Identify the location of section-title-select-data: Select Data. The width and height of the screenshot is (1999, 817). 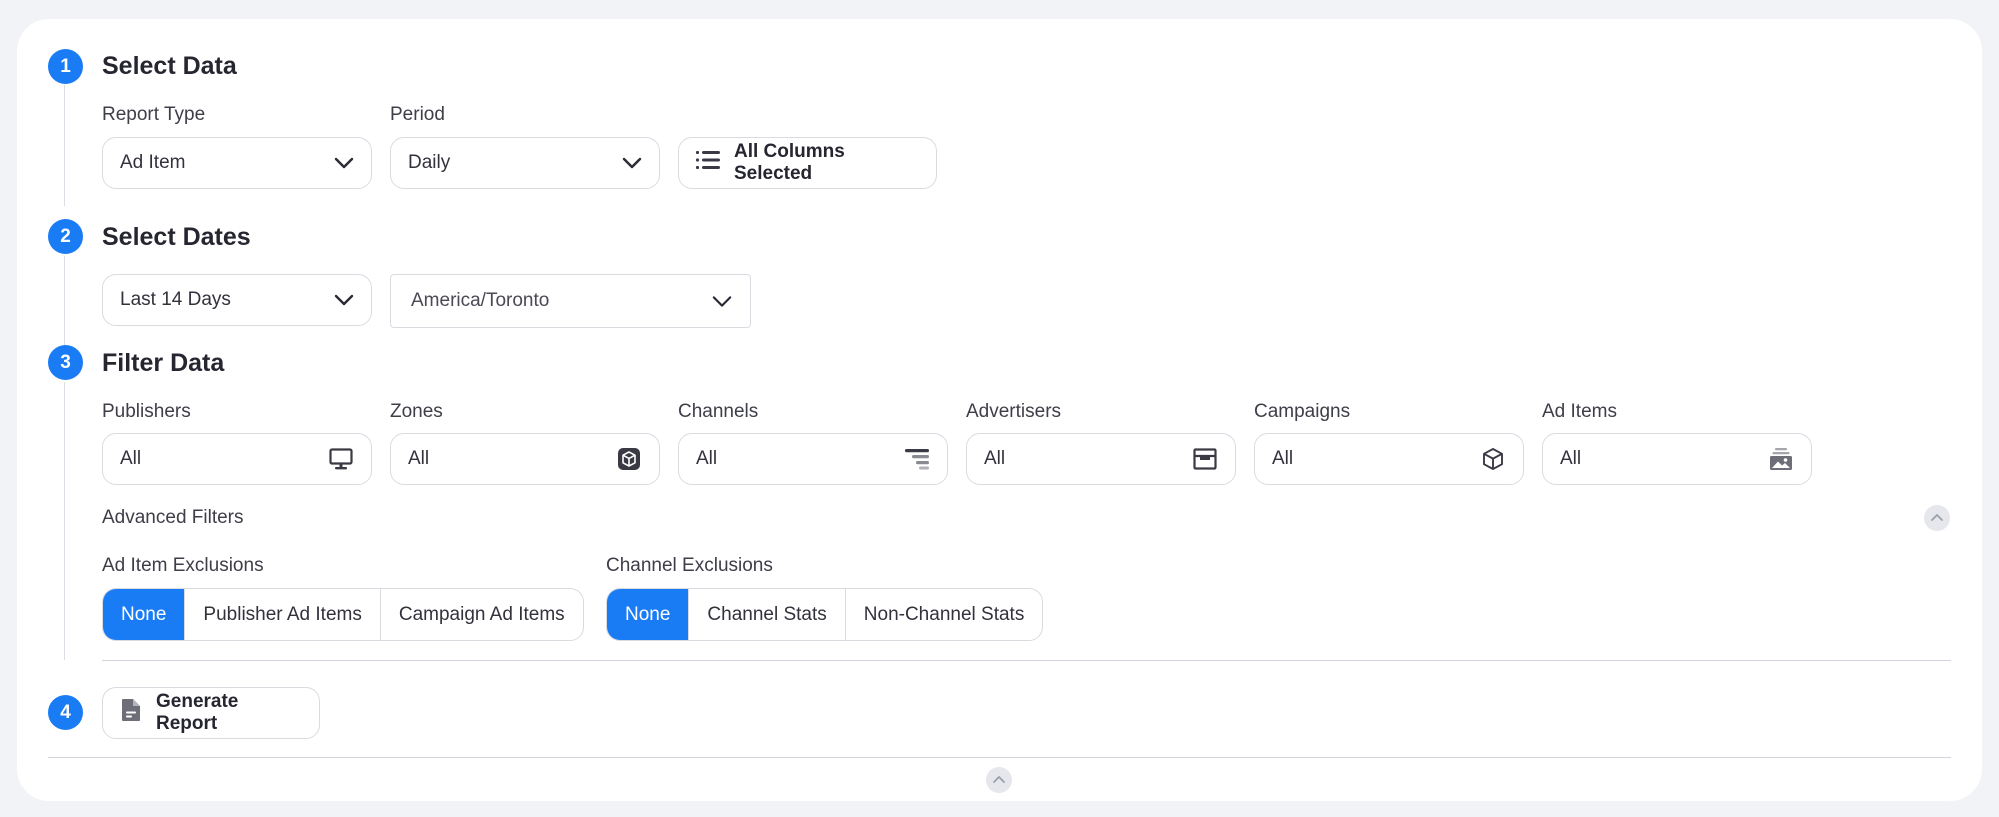
(169, 66).